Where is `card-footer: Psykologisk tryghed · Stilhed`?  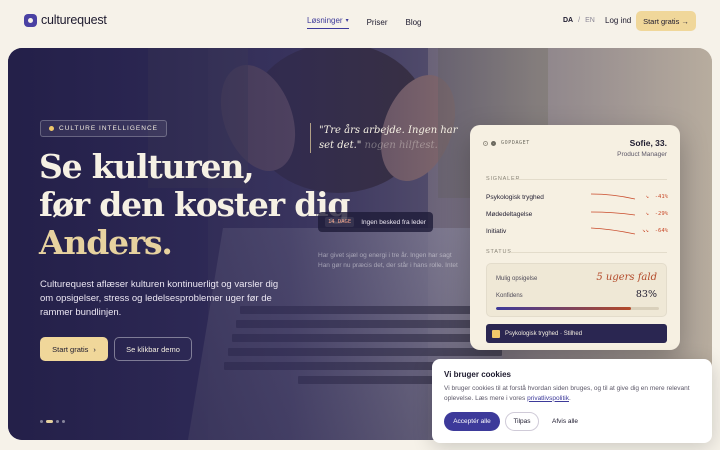 card-footer: Psykologisk tryghed · Stilhed is located at coordinates (576, 333).